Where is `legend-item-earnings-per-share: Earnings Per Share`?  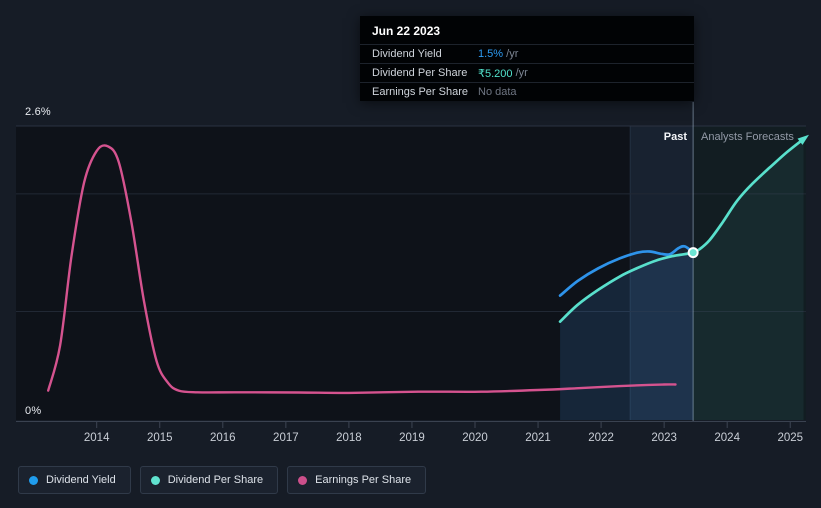
legend-item-earnings-per-share: Earnings Per Share is located at coordinates (357, 480).